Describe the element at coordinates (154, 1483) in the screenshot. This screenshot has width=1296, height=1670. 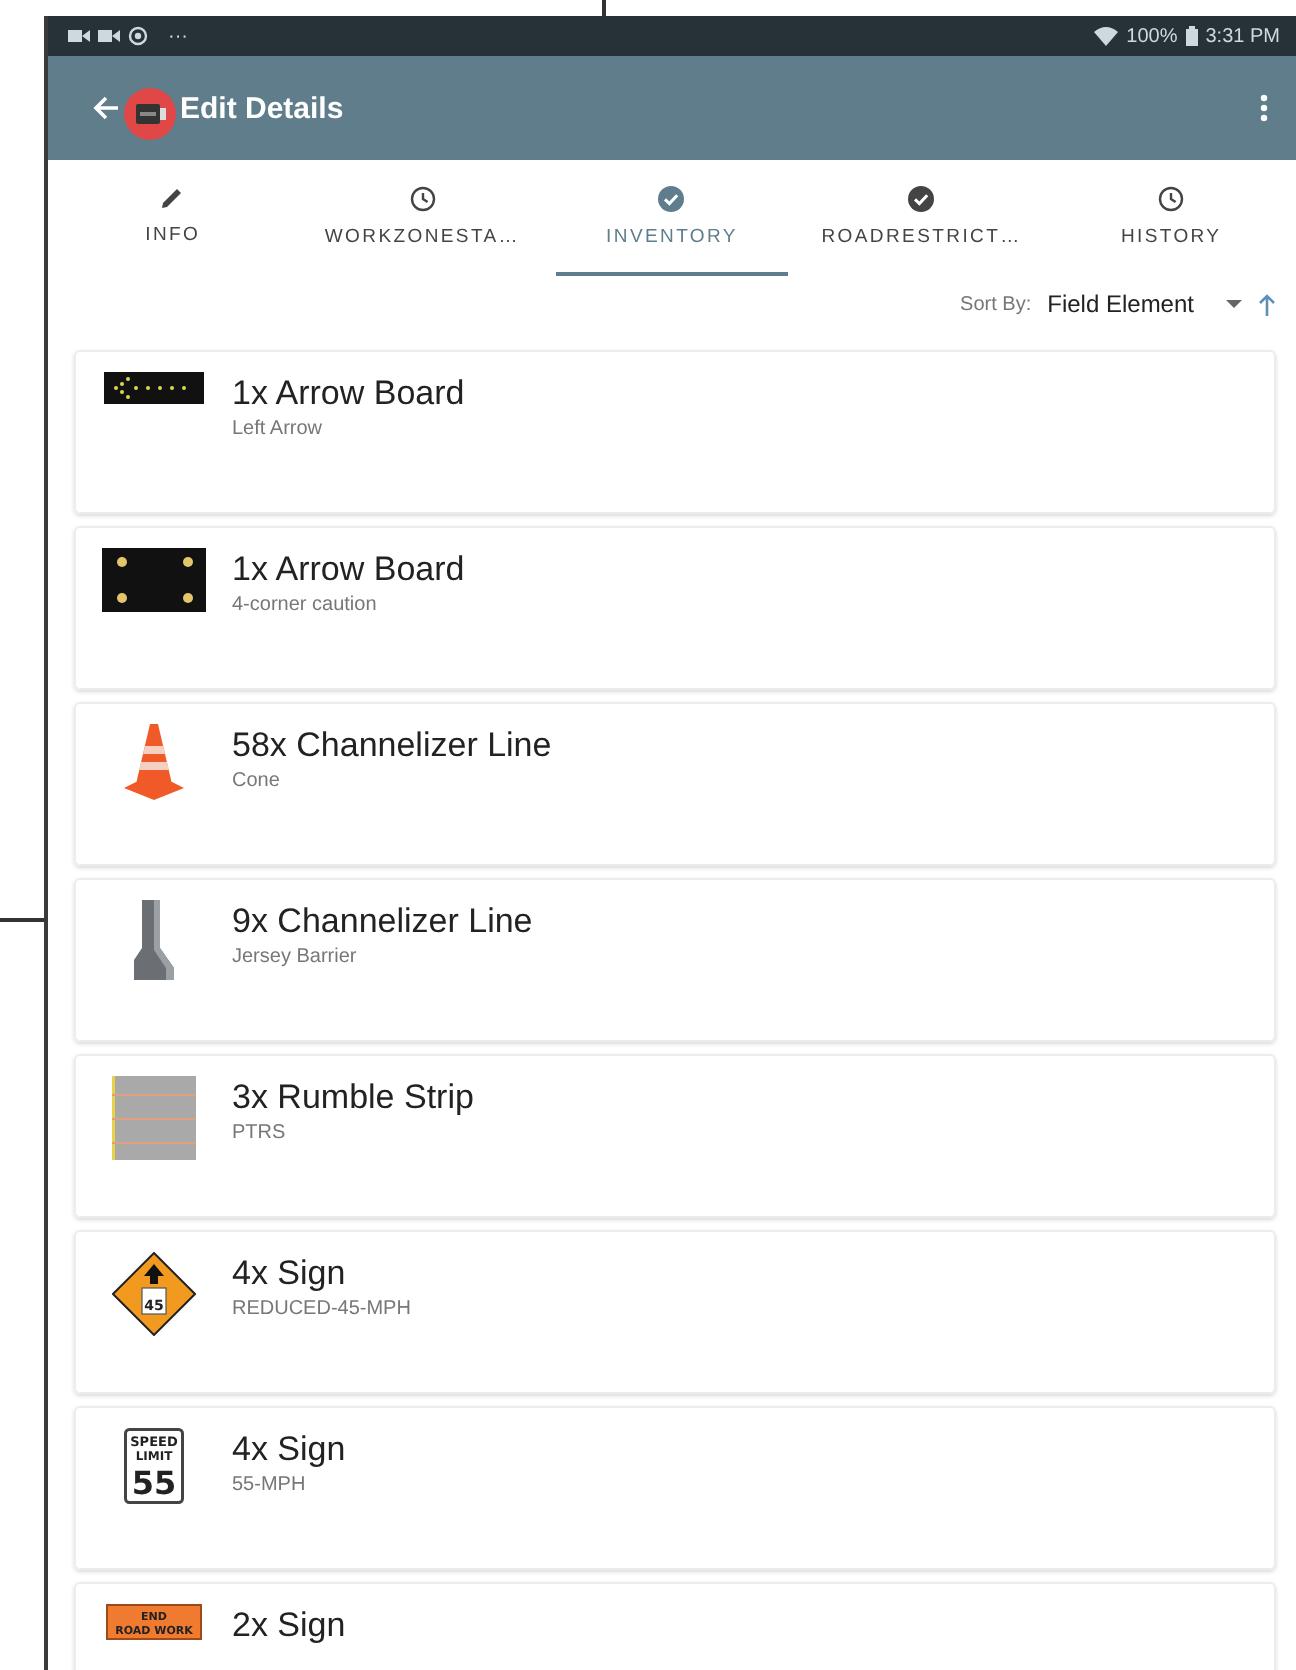
I see `sign-text: 55` at that location.